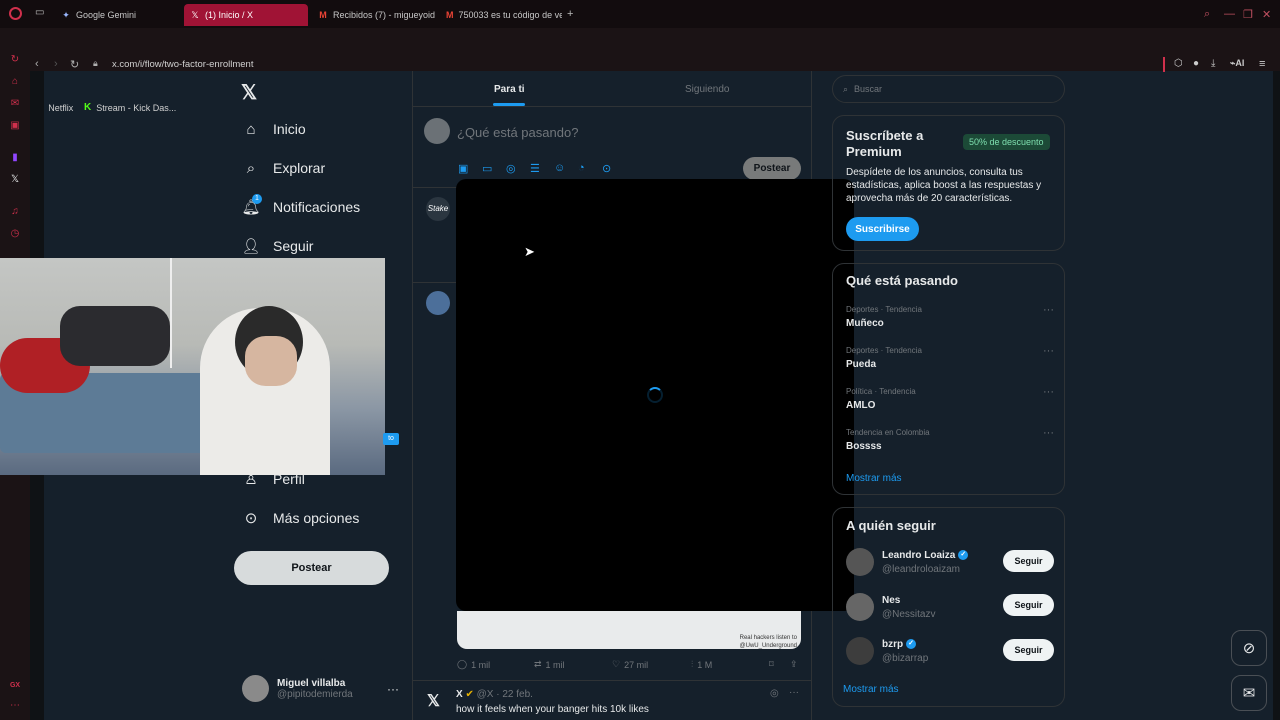  Describe the element at coordinates (692, 664) in the screenshot. I see `views-icon: ⫶` at that location.